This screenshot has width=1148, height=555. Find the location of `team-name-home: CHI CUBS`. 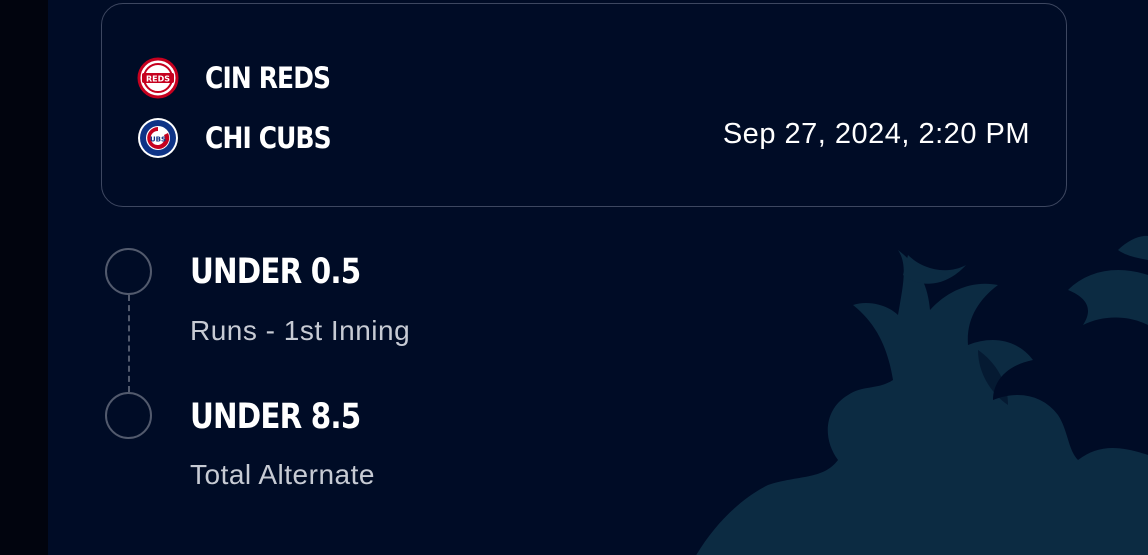

team-name-home: CHI CUBS is located at coordinates (268, 138).